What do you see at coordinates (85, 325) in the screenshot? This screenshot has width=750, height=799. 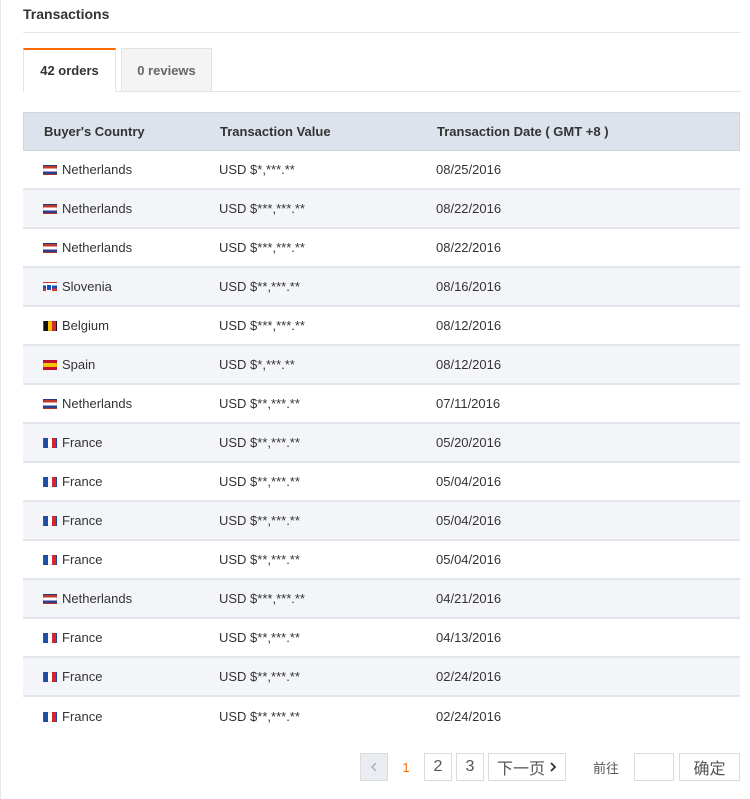 I see `country-name: Belgium` at bounding box center [85, 325].